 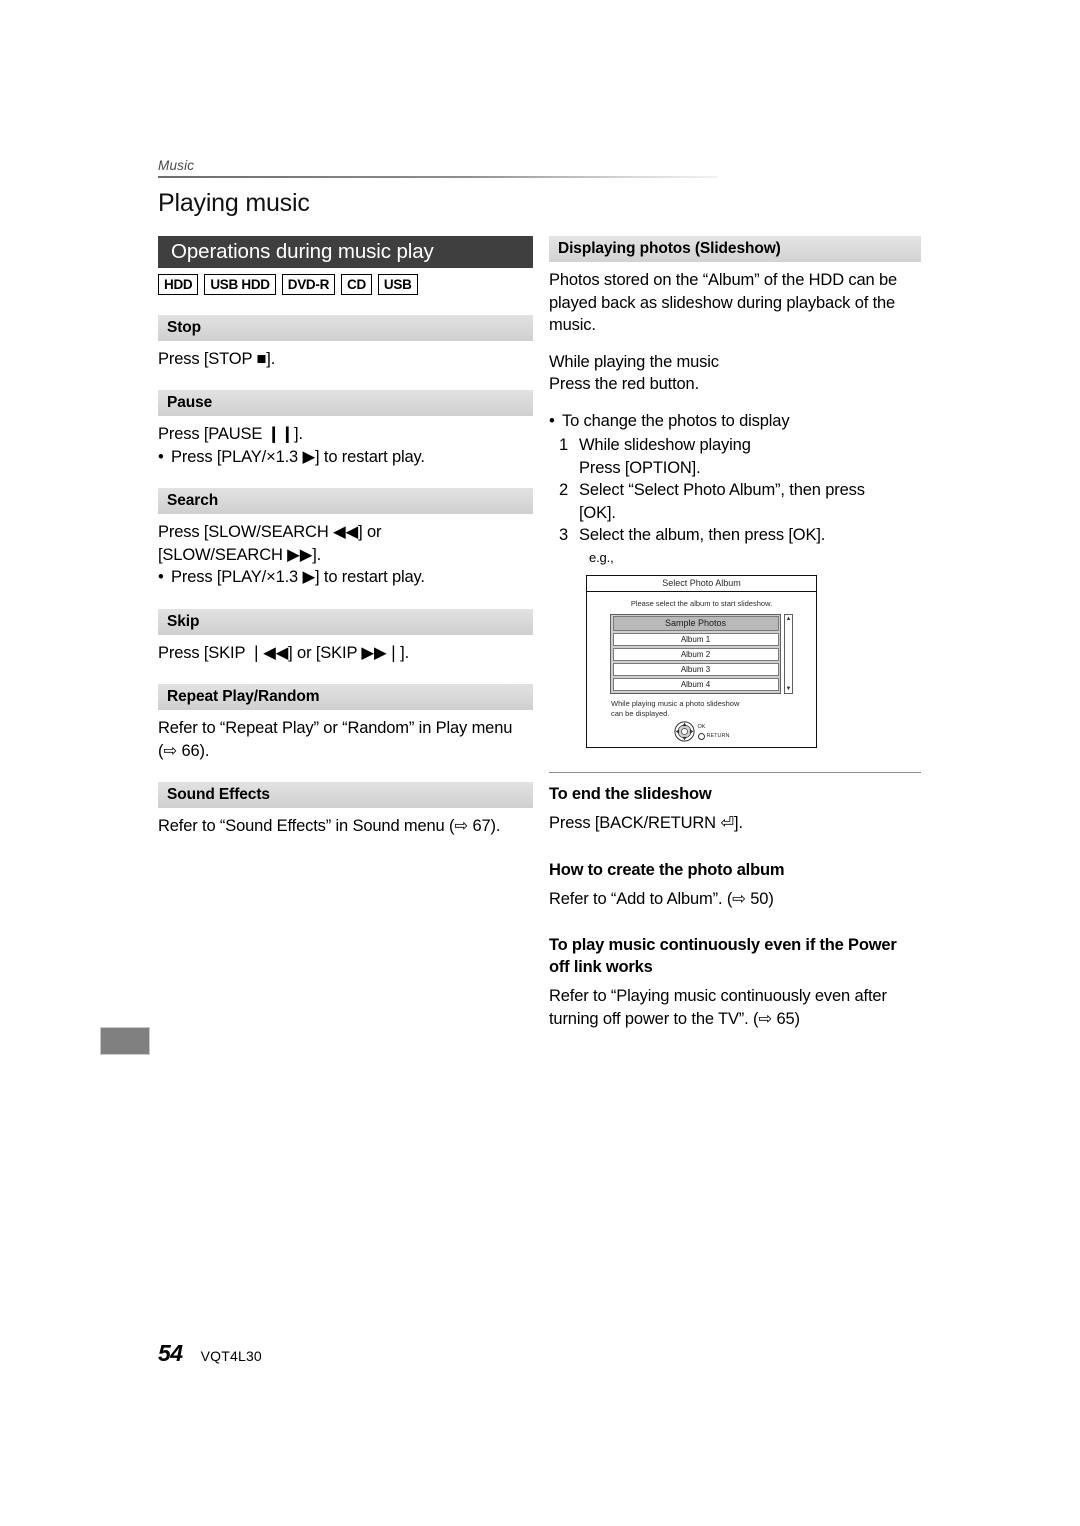 What do you see at coordinates (676, 420) in the screenshot?
I see `bullet-text: To change the photos to display` at bounding box center [676, 420].